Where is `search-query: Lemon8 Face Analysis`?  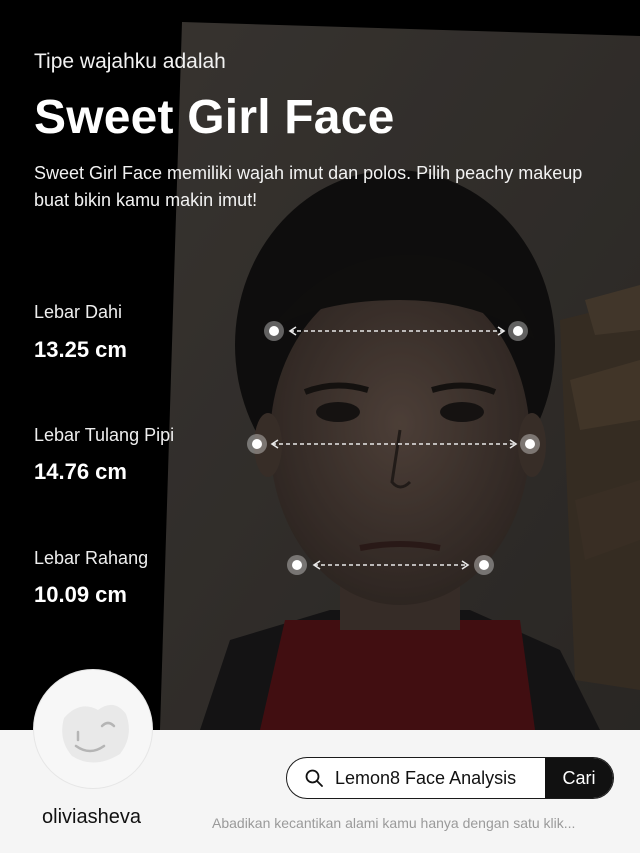
search-query: Lemon8 Face Analysis is located at coordinates (440, 778).